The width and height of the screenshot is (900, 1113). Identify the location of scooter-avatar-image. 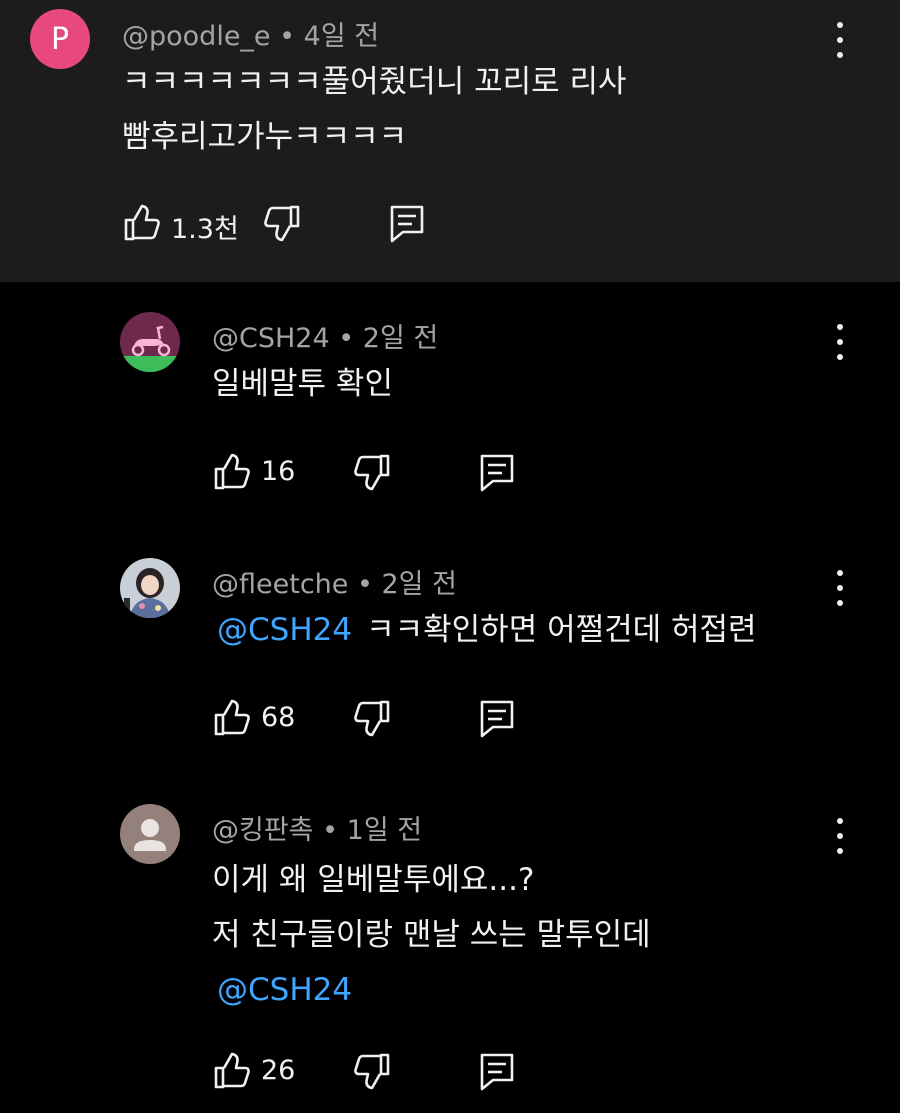
(150, 342).